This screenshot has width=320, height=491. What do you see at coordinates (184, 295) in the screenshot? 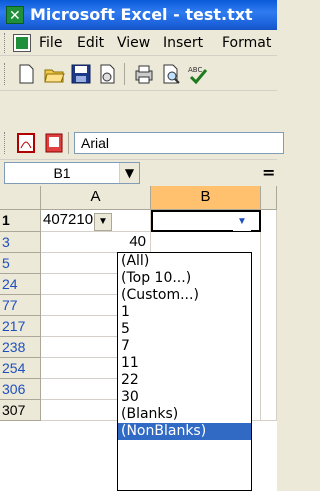
I see `filter-option-custom: (Custom...)` at bounding box center [184, 295].